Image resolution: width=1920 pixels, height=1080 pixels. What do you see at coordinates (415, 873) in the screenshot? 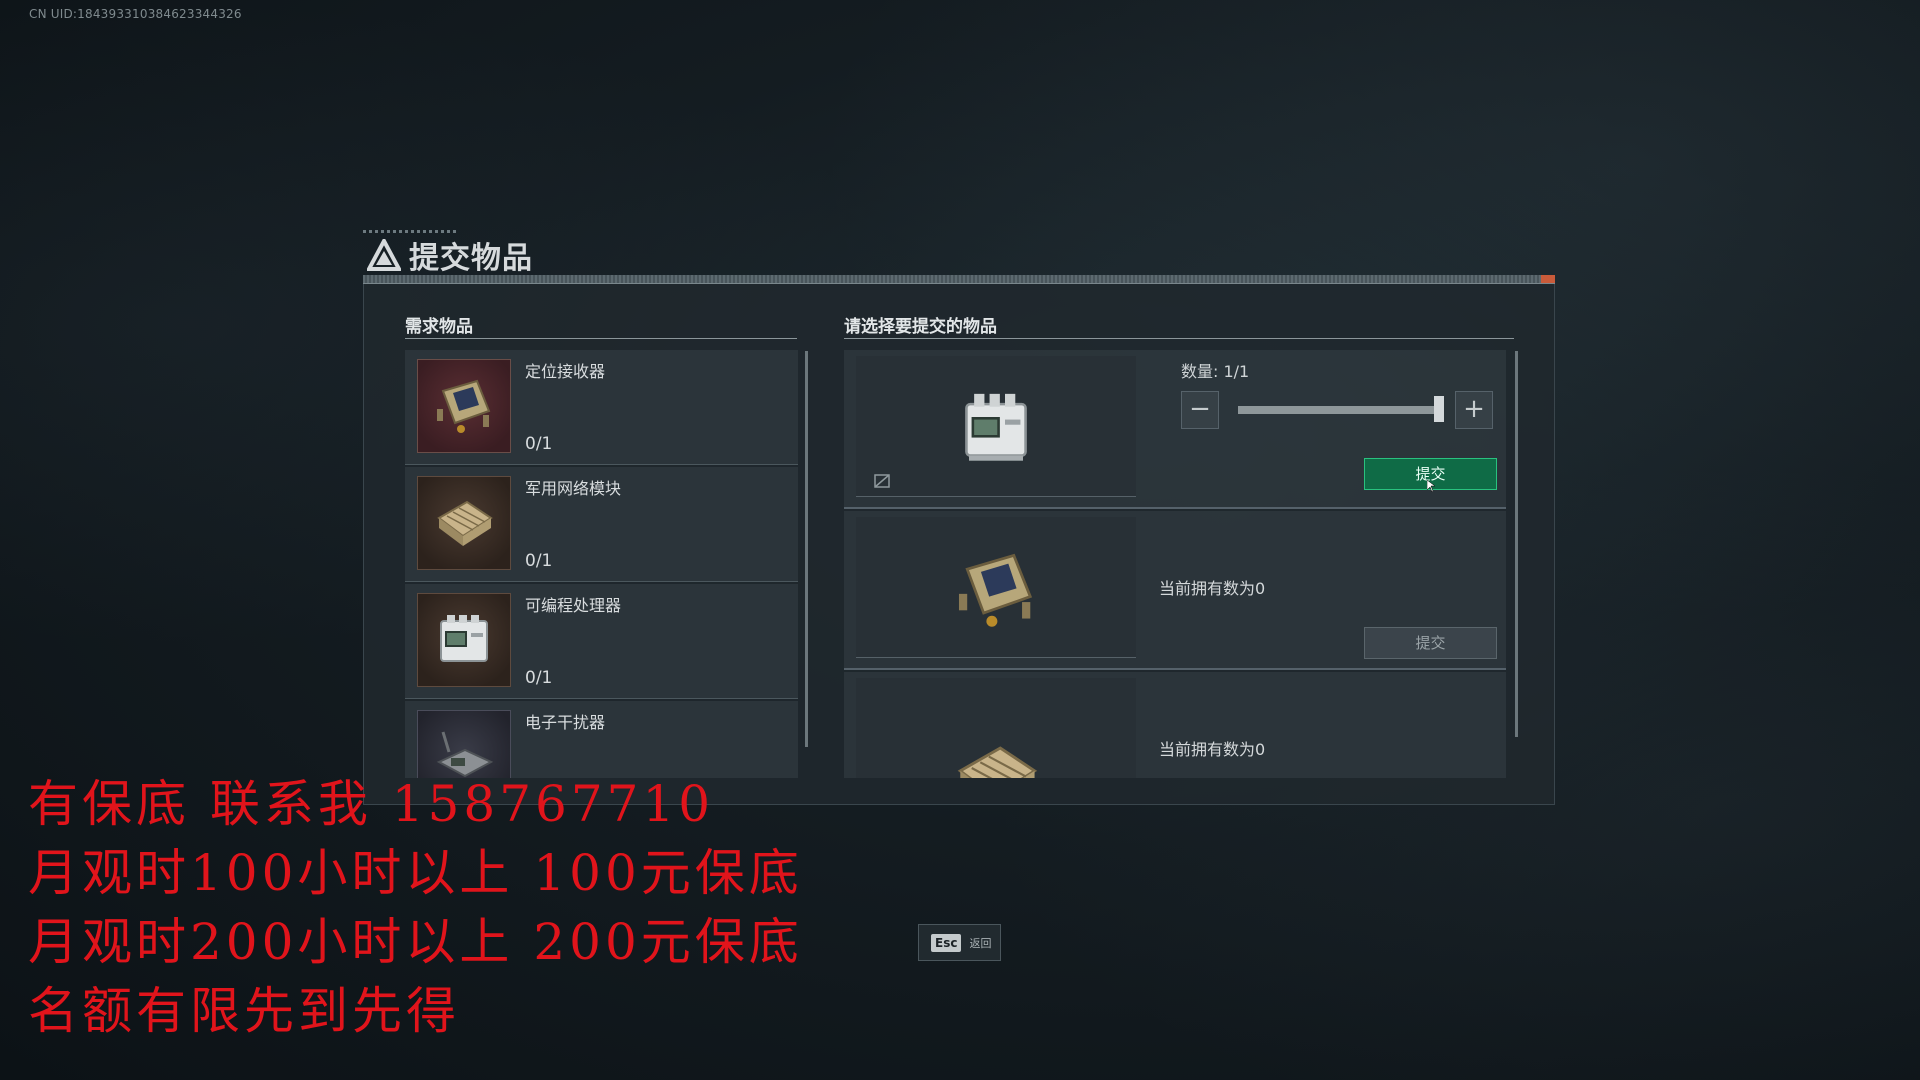
I see `promo-line: 月观时100小时以上 100元保底` at bounding box center [415, 873].